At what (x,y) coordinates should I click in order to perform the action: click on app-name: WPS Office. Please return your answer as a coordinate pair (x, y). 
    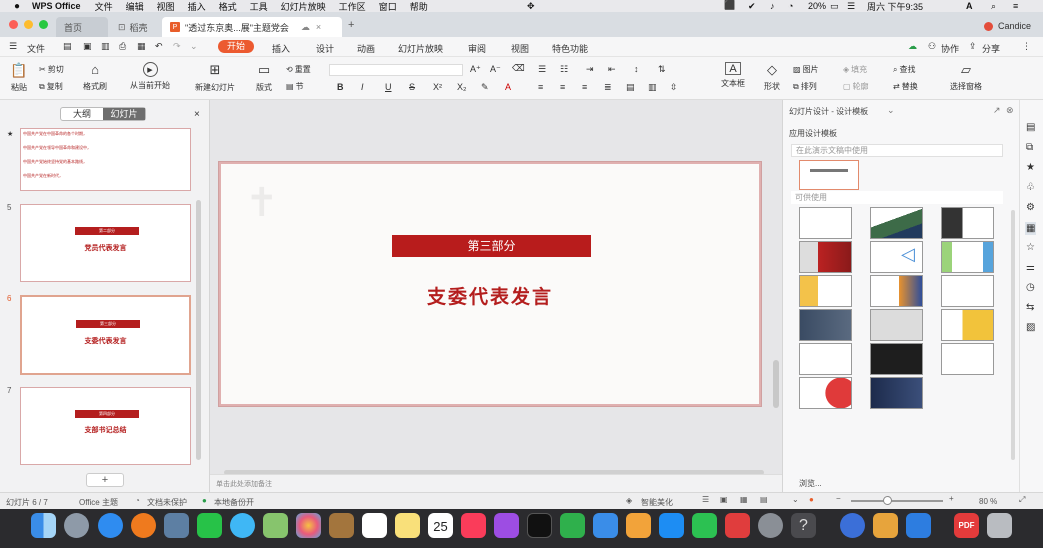
    Looking at the image, I should click on (56, 6).